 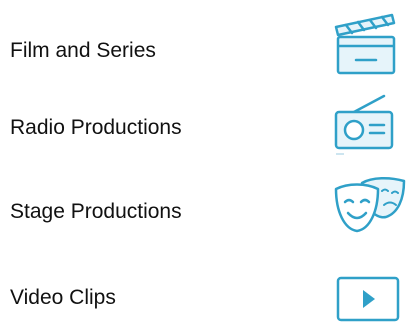 What do you see at coordinates (368, 293) in the screenshot?
I see `play-video-icon` at bounding box center [368, 293].